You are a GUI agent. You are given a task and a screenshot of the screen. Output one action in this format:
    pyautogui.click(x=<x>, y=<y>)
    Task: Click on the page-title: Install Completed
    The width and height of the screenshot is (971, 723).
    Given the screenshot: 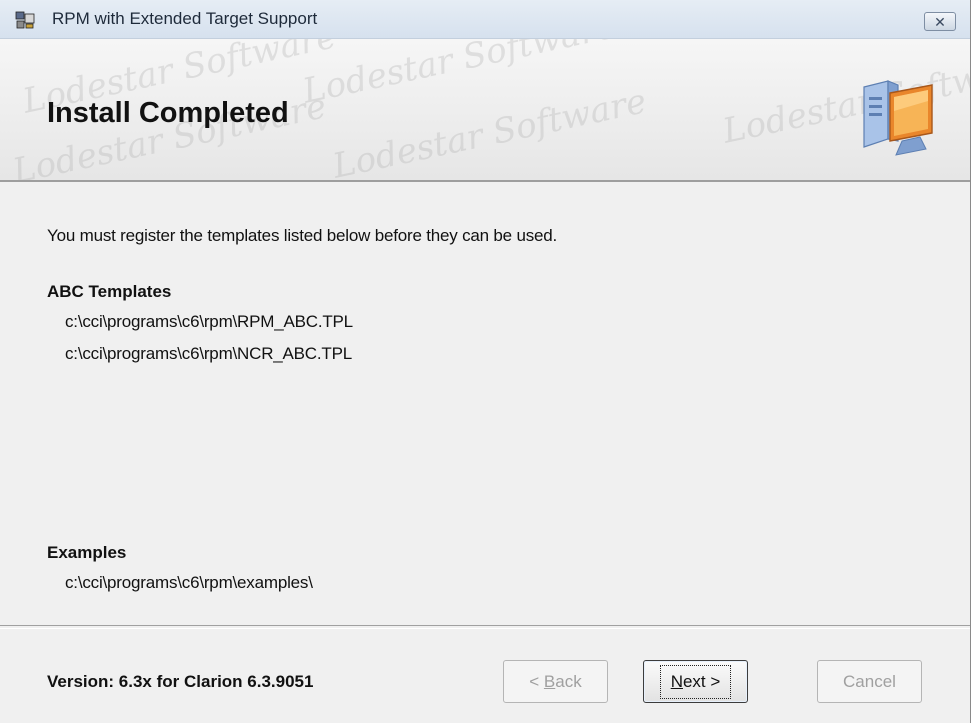 What is the action you would take?
    pyautogui.click(x=168, y=113)
    